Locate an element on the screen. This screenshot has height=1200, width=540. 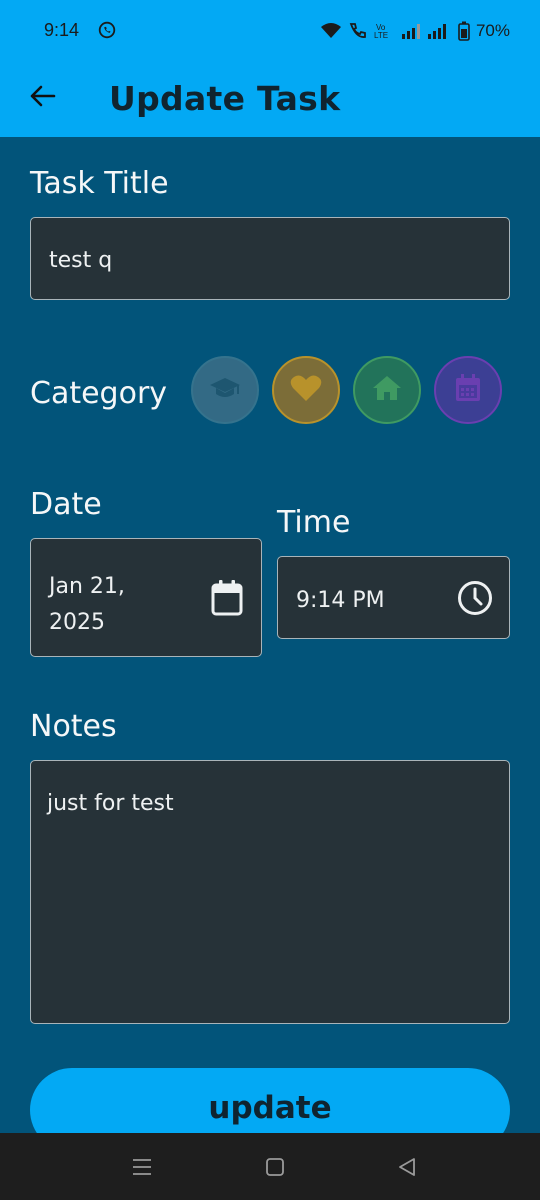
time-value: 9:14 PM is located at coordinates (340, 600).